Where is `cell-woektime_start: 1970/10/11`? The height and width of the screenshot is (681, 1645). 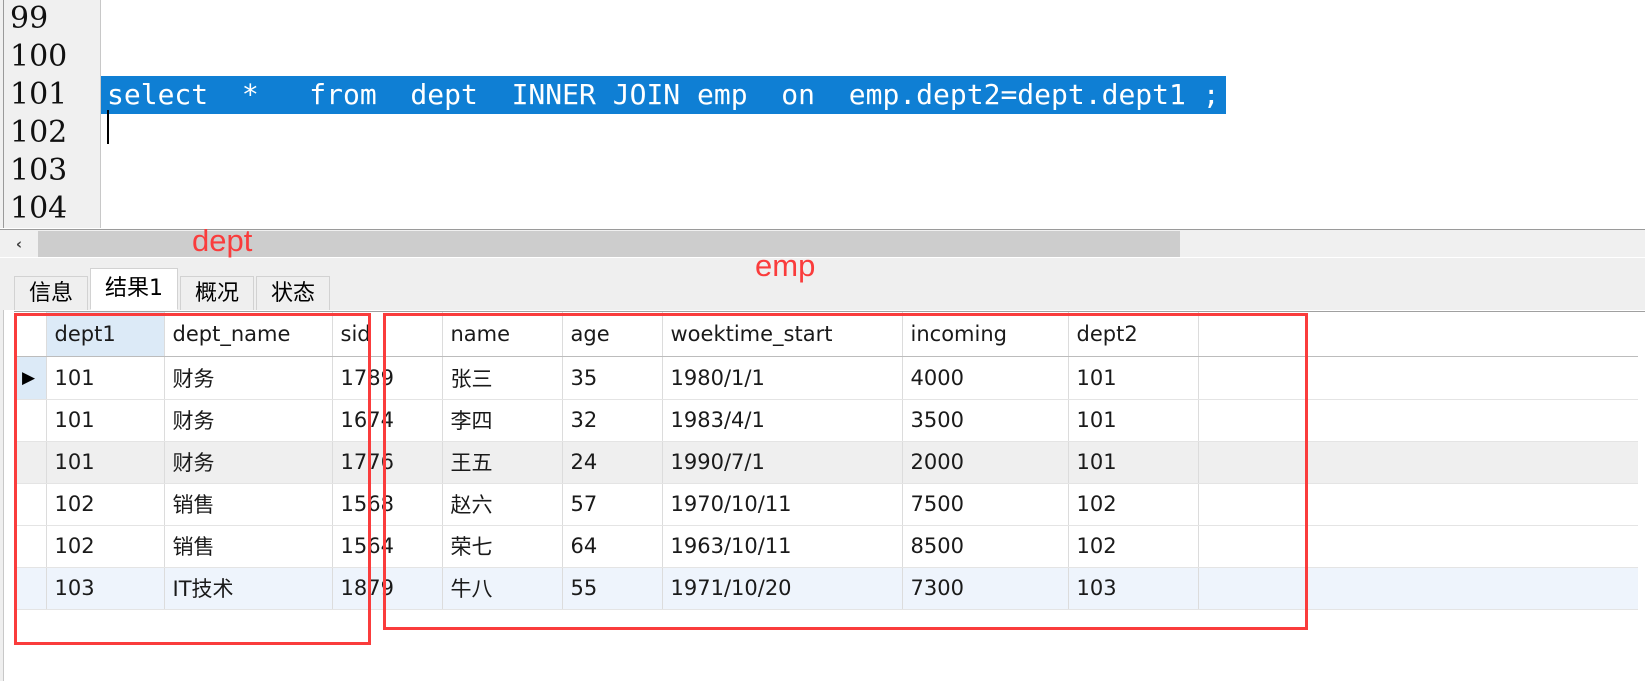
cell-woektime_start: 1970/10/11 is located at coordinates (782, 504).